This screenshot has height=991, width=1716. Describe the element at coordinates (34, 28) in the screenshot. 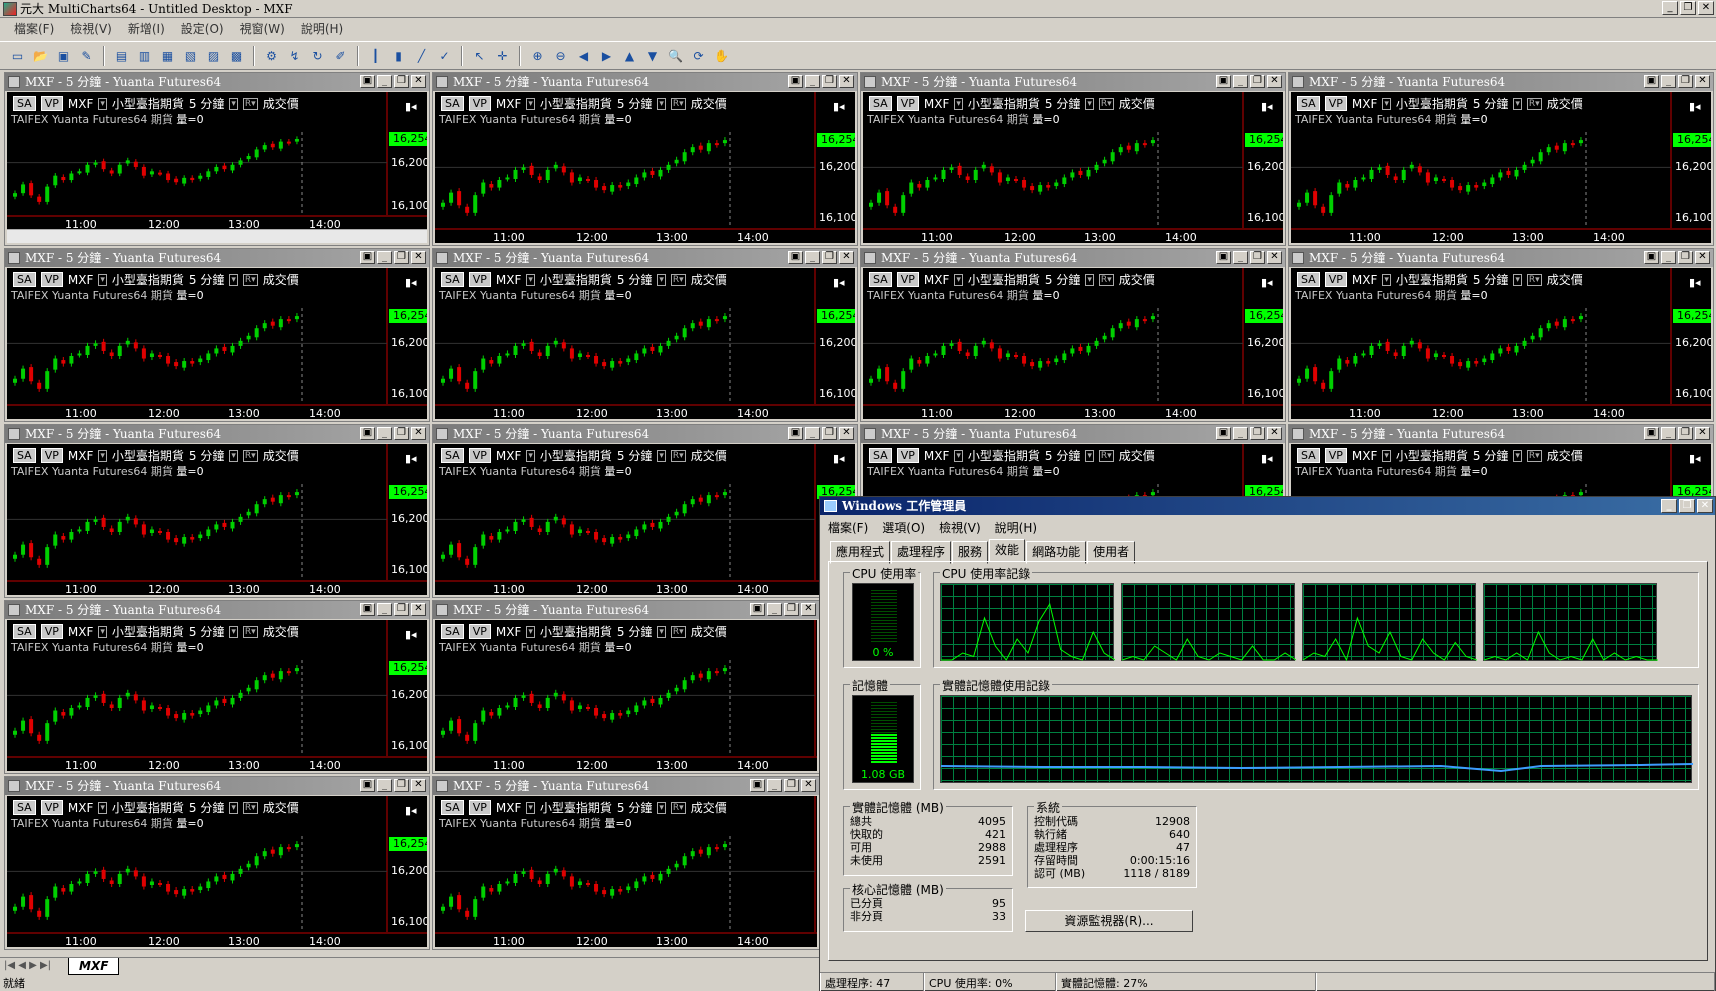

I see `menu-file: 檔案(F)` at that location.